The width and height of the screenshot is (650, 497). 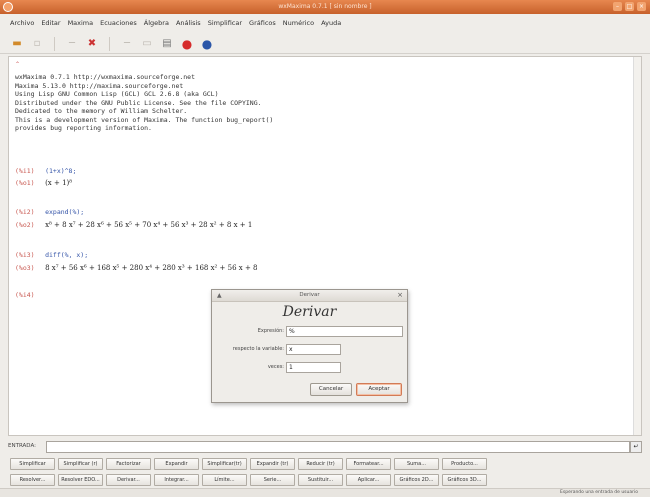 I want to click on banner-line: provides bug reporting information., so click(x=83, y=128).